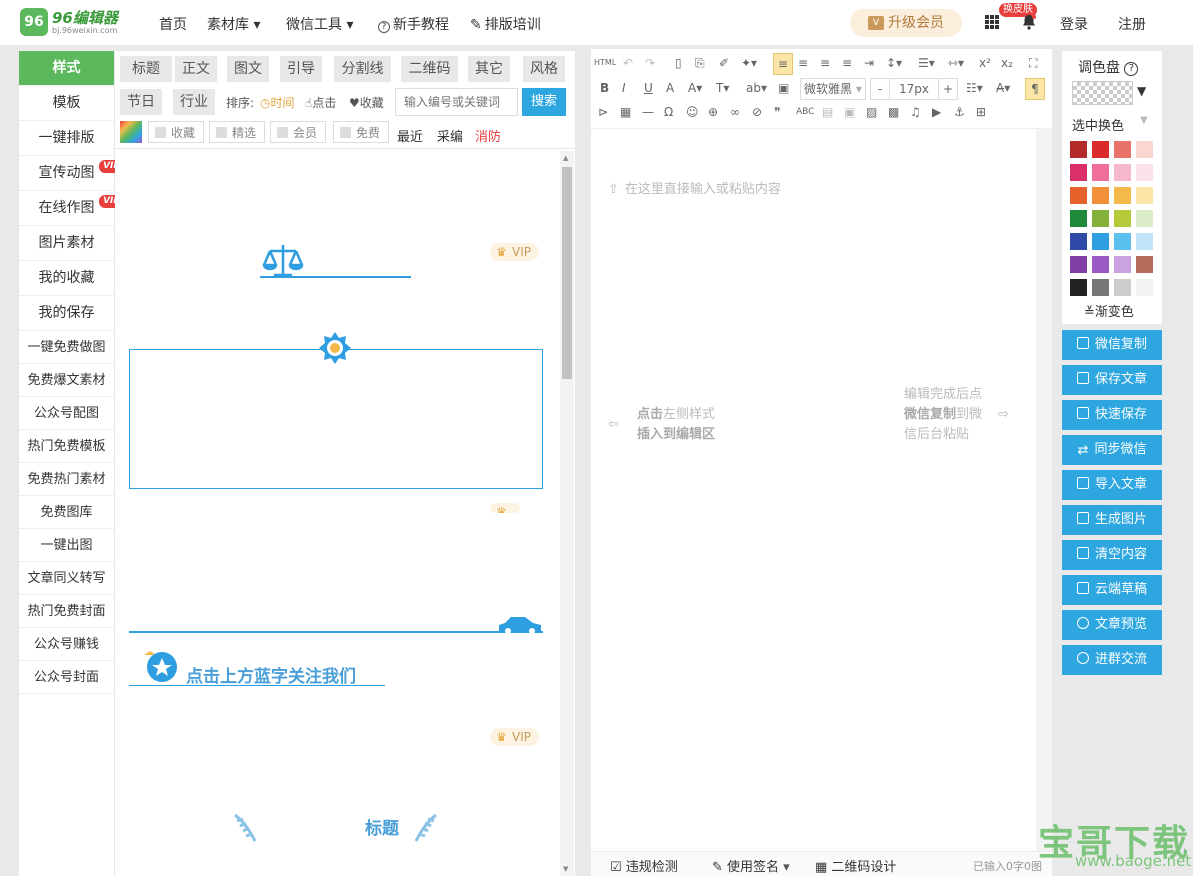 Image resolution: width=1193 pixels, height=876 pixels. I want to click on gradient-toggle: ≚渐变色, so click(1109, 310).